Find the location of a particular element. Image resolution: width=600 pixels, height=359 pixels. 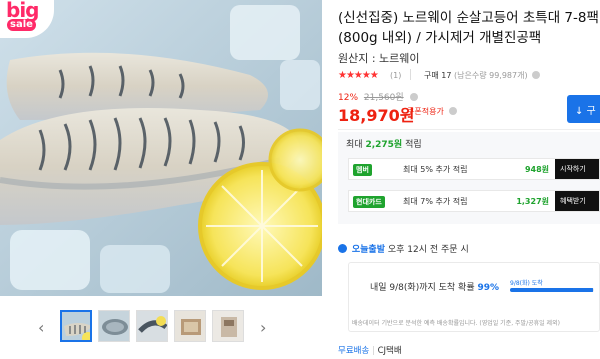

review-count: (1) is located at coordinates (395, 75).